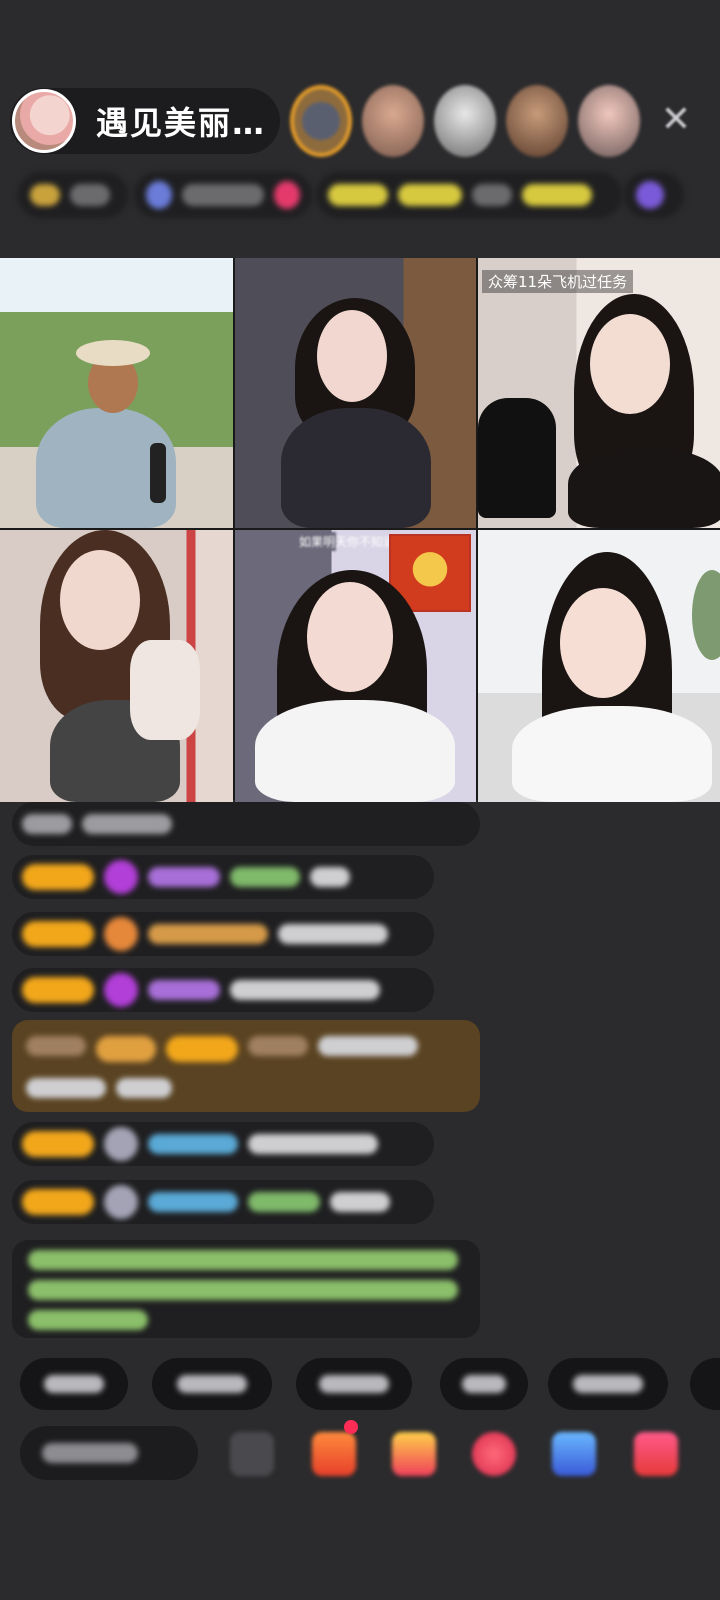 This screenshot has height=1600, width=720. What do you see at coordinates (654, 195) in the screenshot?
I see `event-badge` at bounding box center [654, 195].